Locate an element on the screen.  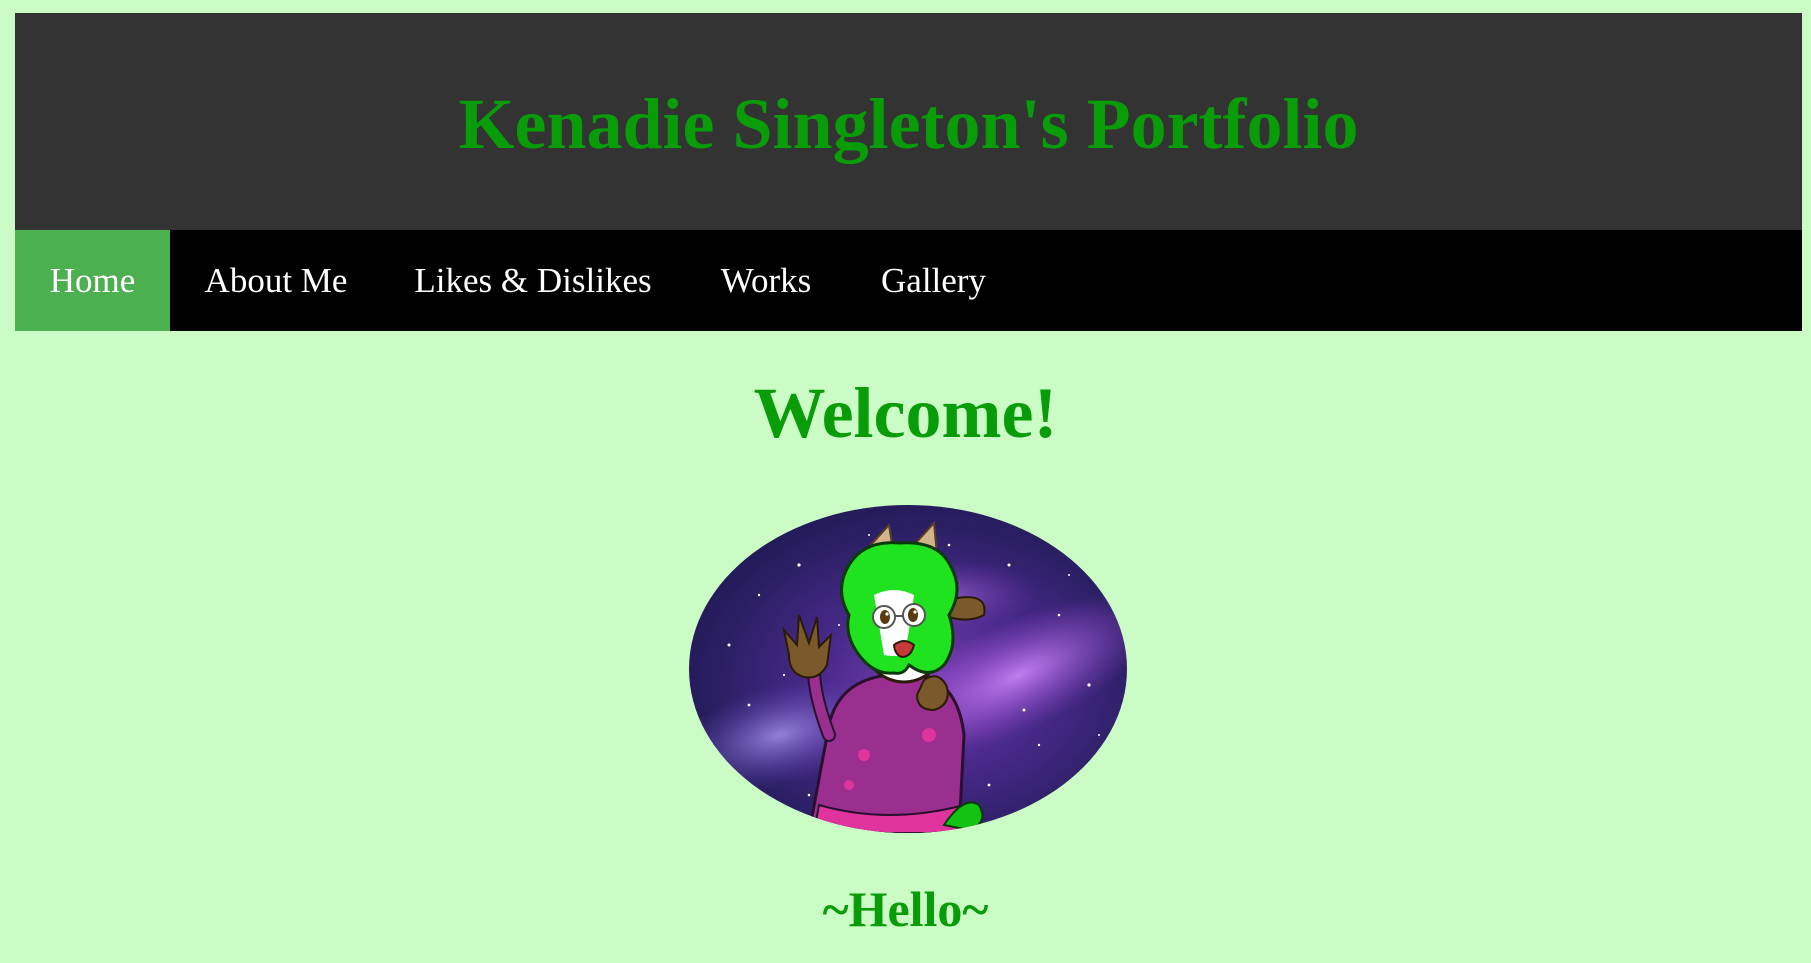
site-title: Kenadie Singleton's Portfolio is located at coordinates (908, 123).